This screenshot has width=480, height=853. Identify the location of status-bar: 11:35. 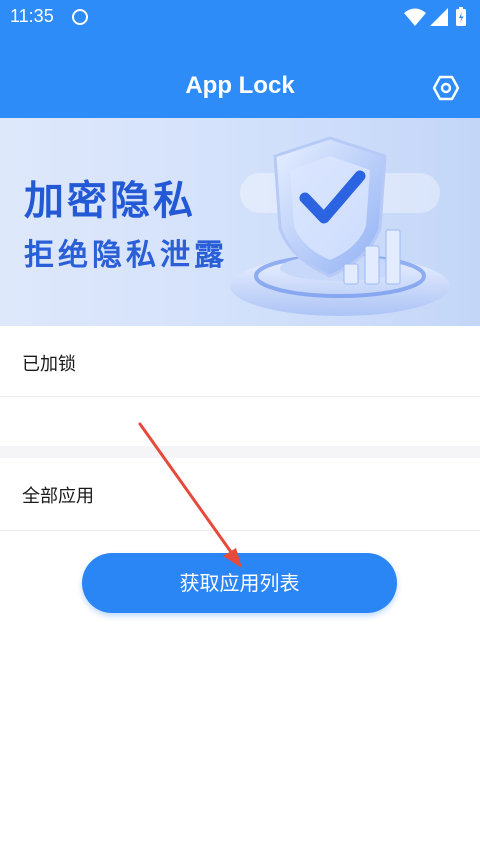
(240, 17).